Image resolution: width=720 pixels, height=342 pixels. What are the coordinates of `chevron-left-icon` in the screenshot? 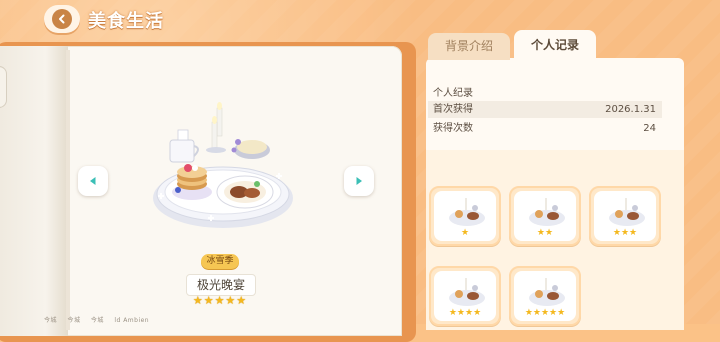 It's located at (62, 19).